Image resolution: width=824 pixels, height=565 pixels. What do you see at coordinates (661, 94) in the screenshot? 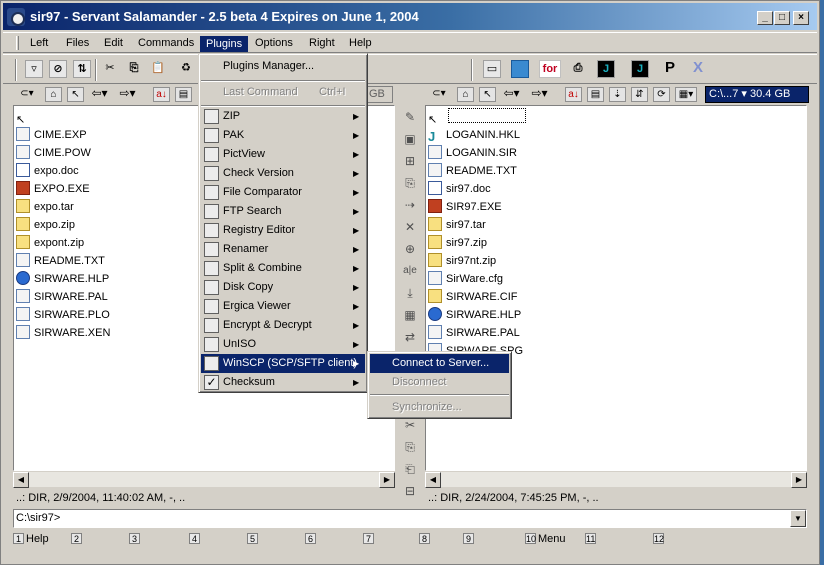
I see `refresh-icon-right: ⟳` at bounding box center [661, 94].